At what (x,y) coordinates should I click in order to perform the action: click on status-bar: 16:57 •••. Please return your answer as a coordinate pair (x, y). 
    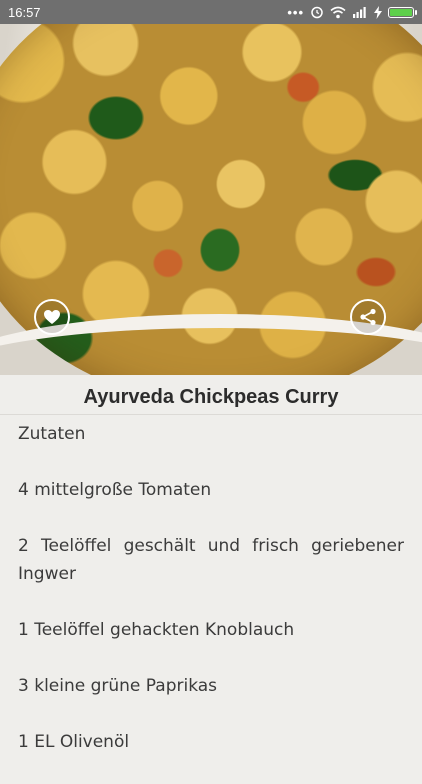
    Looking at the image, I should click on (211, 12).